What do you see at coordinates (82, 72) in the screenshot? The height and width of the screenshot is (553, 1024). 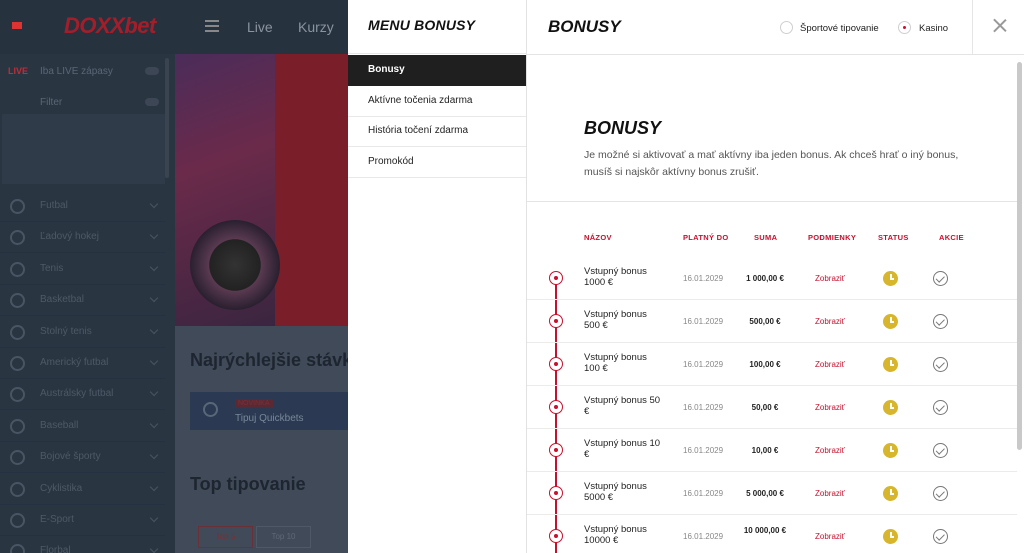 I see `live-filter-row: LIVE Iba LIVE zápasy` at bounding box center [82, 72].